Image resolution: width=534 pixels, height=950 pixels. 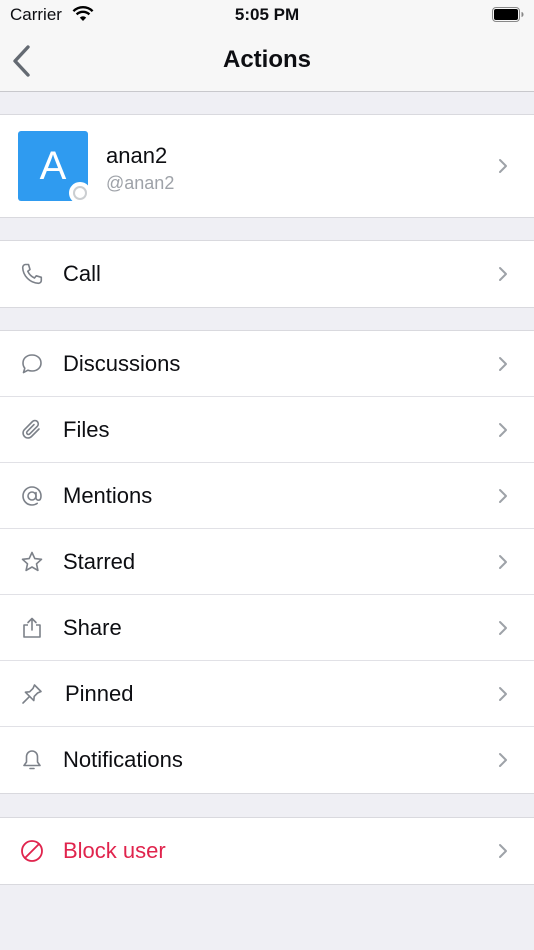 I want to click on starred-row: Starred, so click(x=267, y=562).